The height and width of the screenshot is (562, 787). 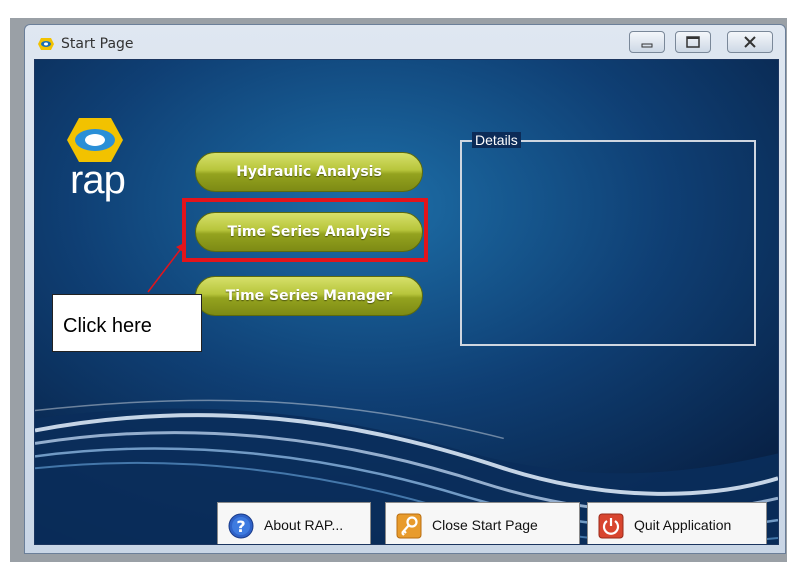 I want to click on title-bar: Start Page, so click(x=405, y=44).